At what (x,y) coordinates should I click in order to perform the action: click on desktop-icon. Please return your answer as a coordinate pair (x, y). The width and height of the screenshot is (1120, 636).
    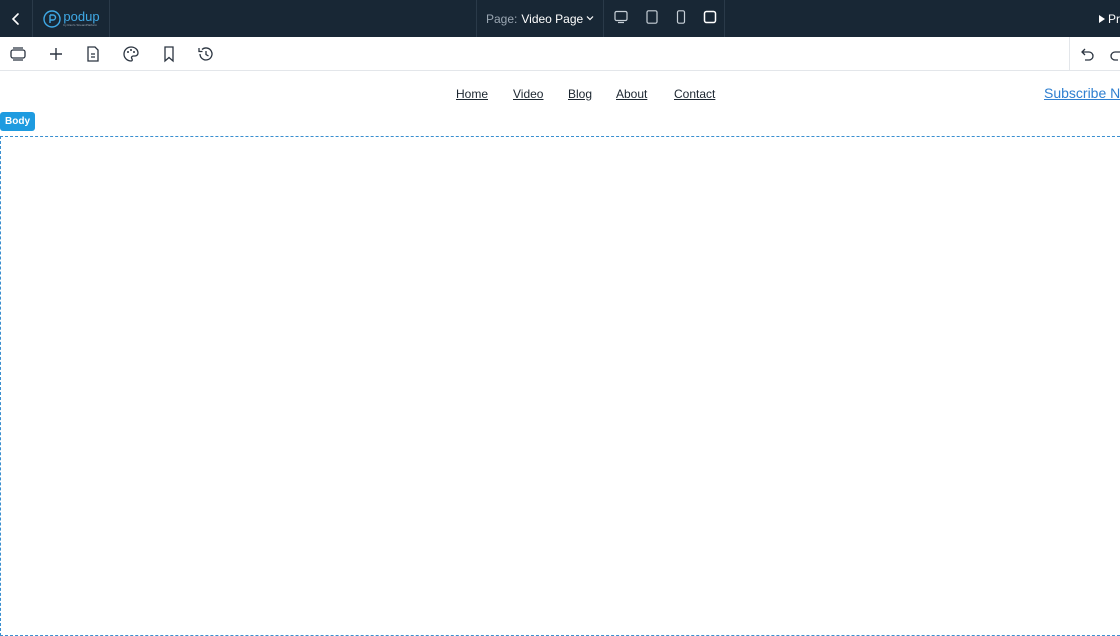
    Looking at the image, I should click on (621, 17).